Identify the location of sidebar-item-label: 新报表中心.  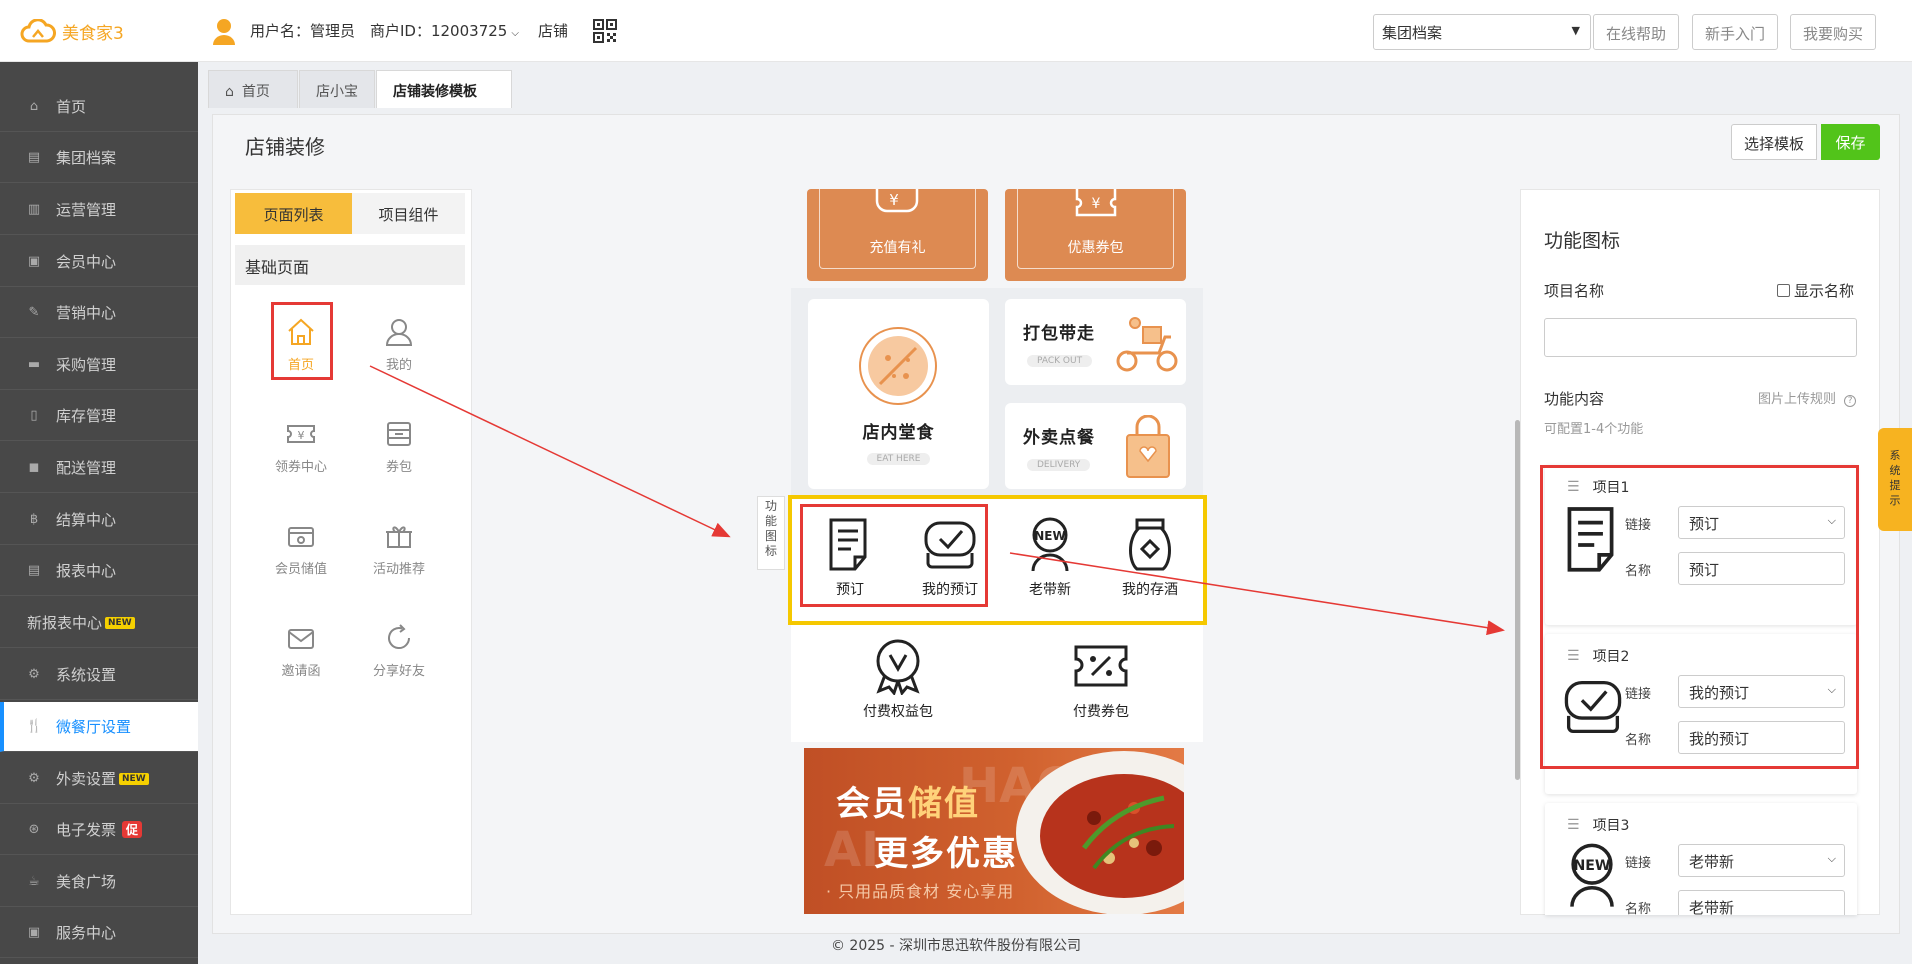
(65, 623).